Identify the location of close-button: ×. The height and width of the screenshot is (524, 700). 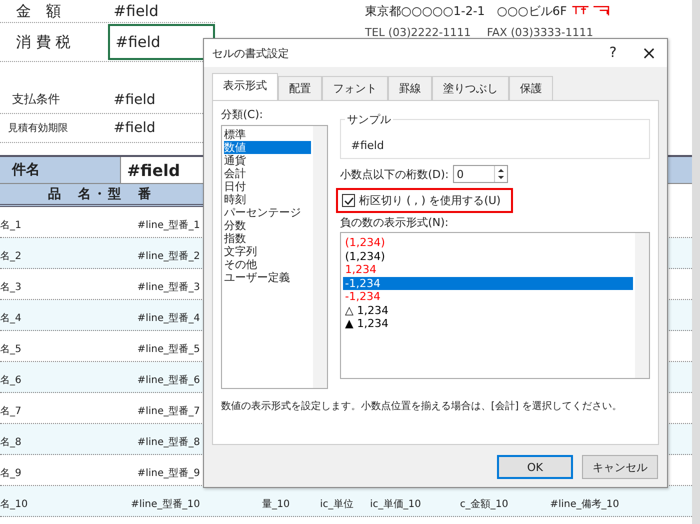
(649, 53).